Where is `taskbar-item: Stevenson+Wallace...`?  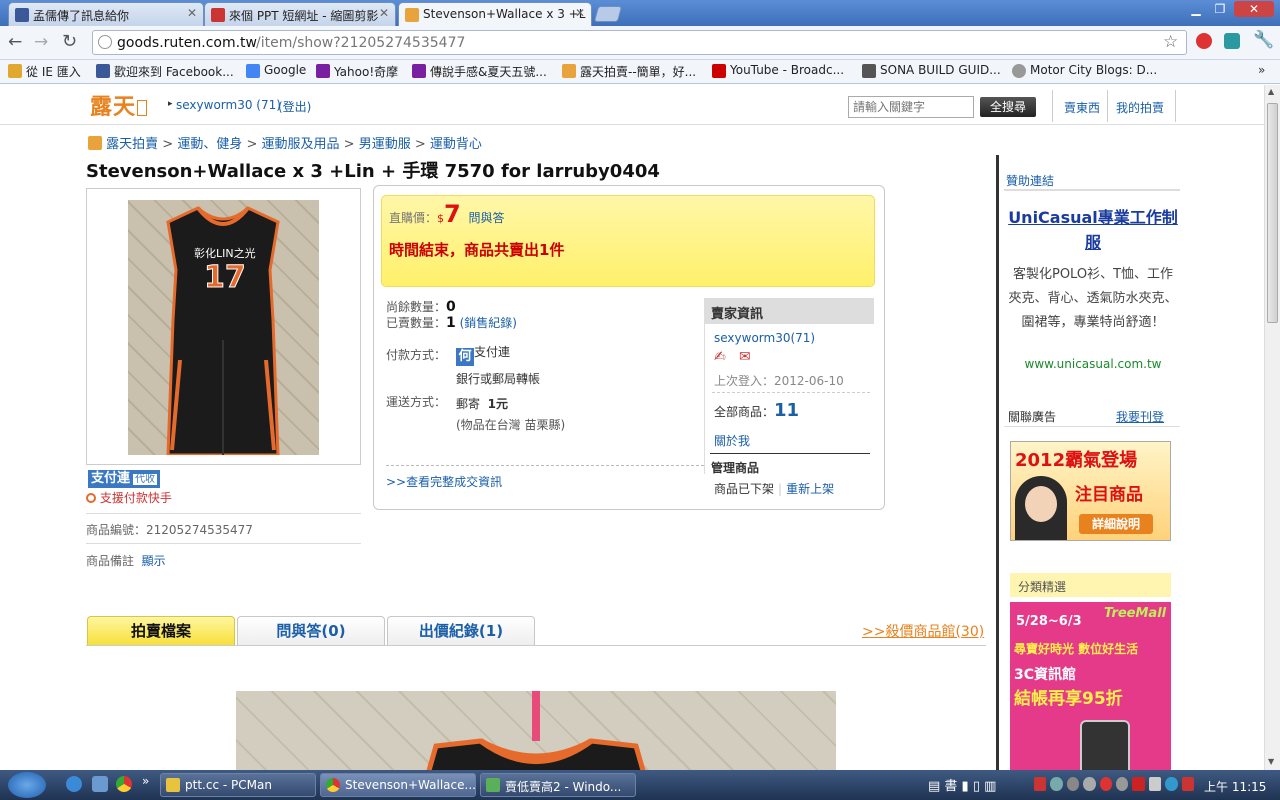
taskbar-item: Stevenson+Wallace... is located at coordinates (398, 785).